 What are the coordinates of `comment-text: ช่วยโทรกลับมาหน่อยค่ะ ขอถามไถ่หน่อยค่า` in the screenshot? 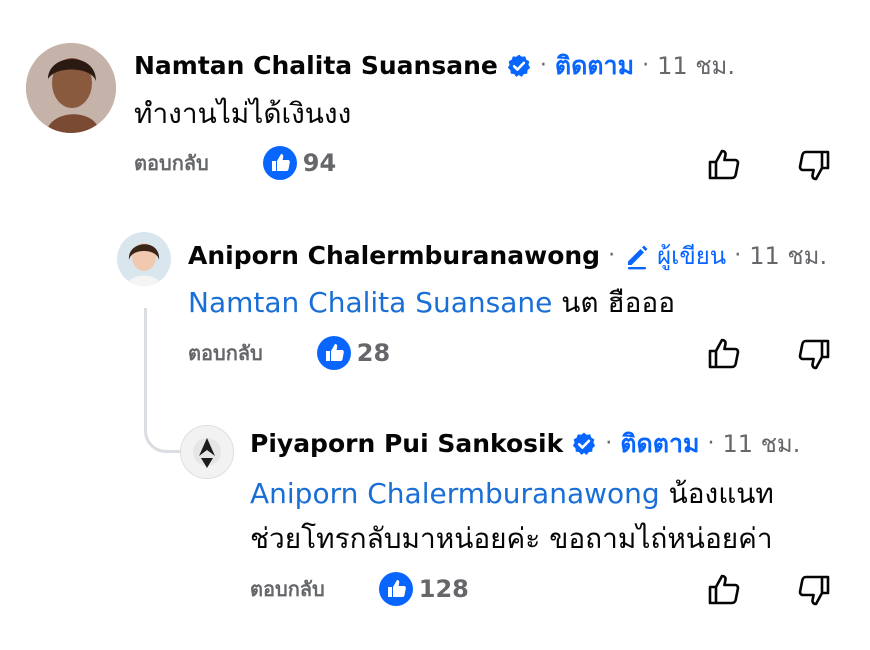 It's located at (511, 539).